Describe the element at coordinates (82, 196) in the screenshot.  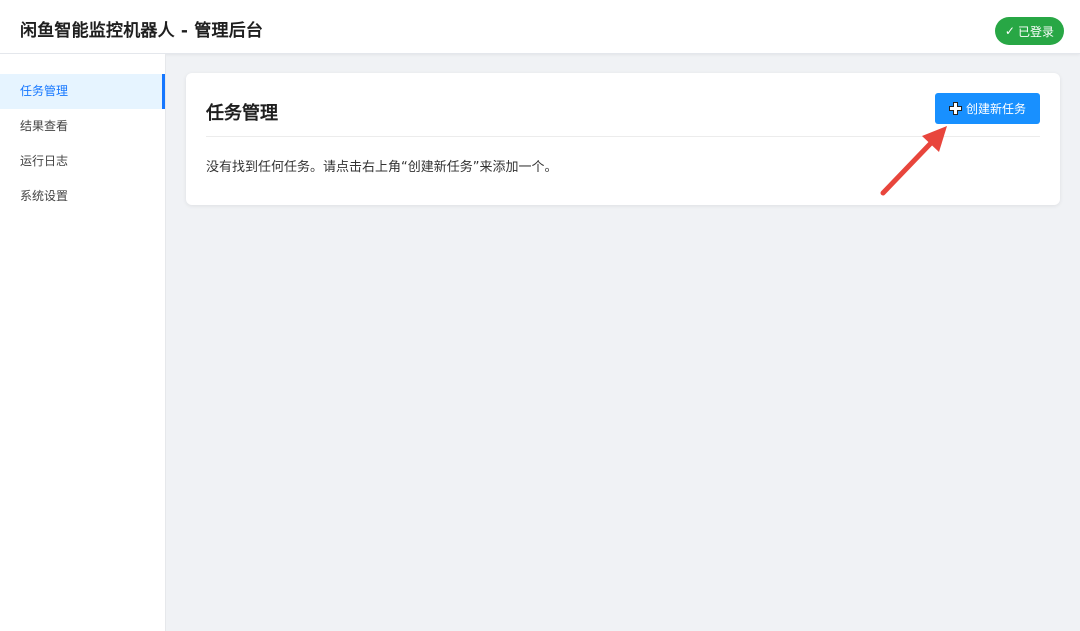
I see `sidebar-item-settings: 系统设置` at that location.